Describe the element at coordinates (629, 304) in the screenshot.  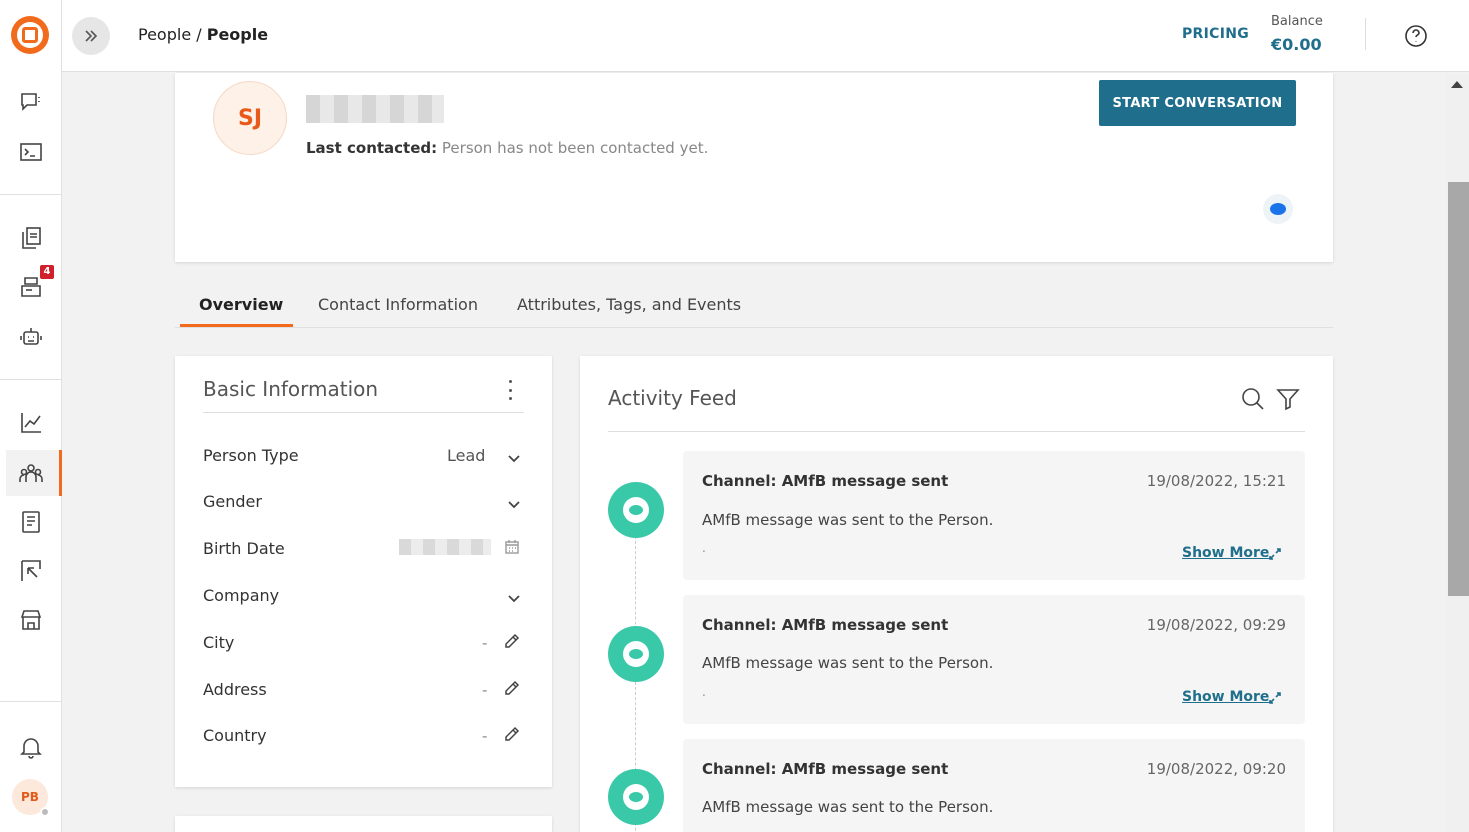
I see `tab-attributes-tags-events: Attributes, Tags, and Events` at that location.